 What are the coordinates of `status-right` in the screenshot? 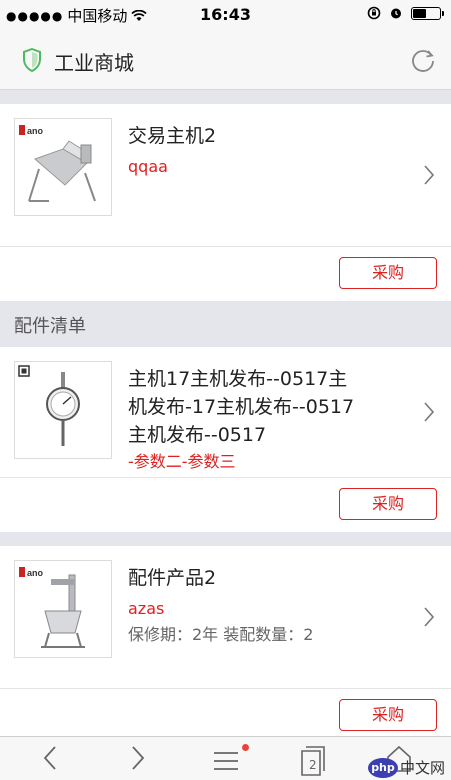 It's located at (405, 13).